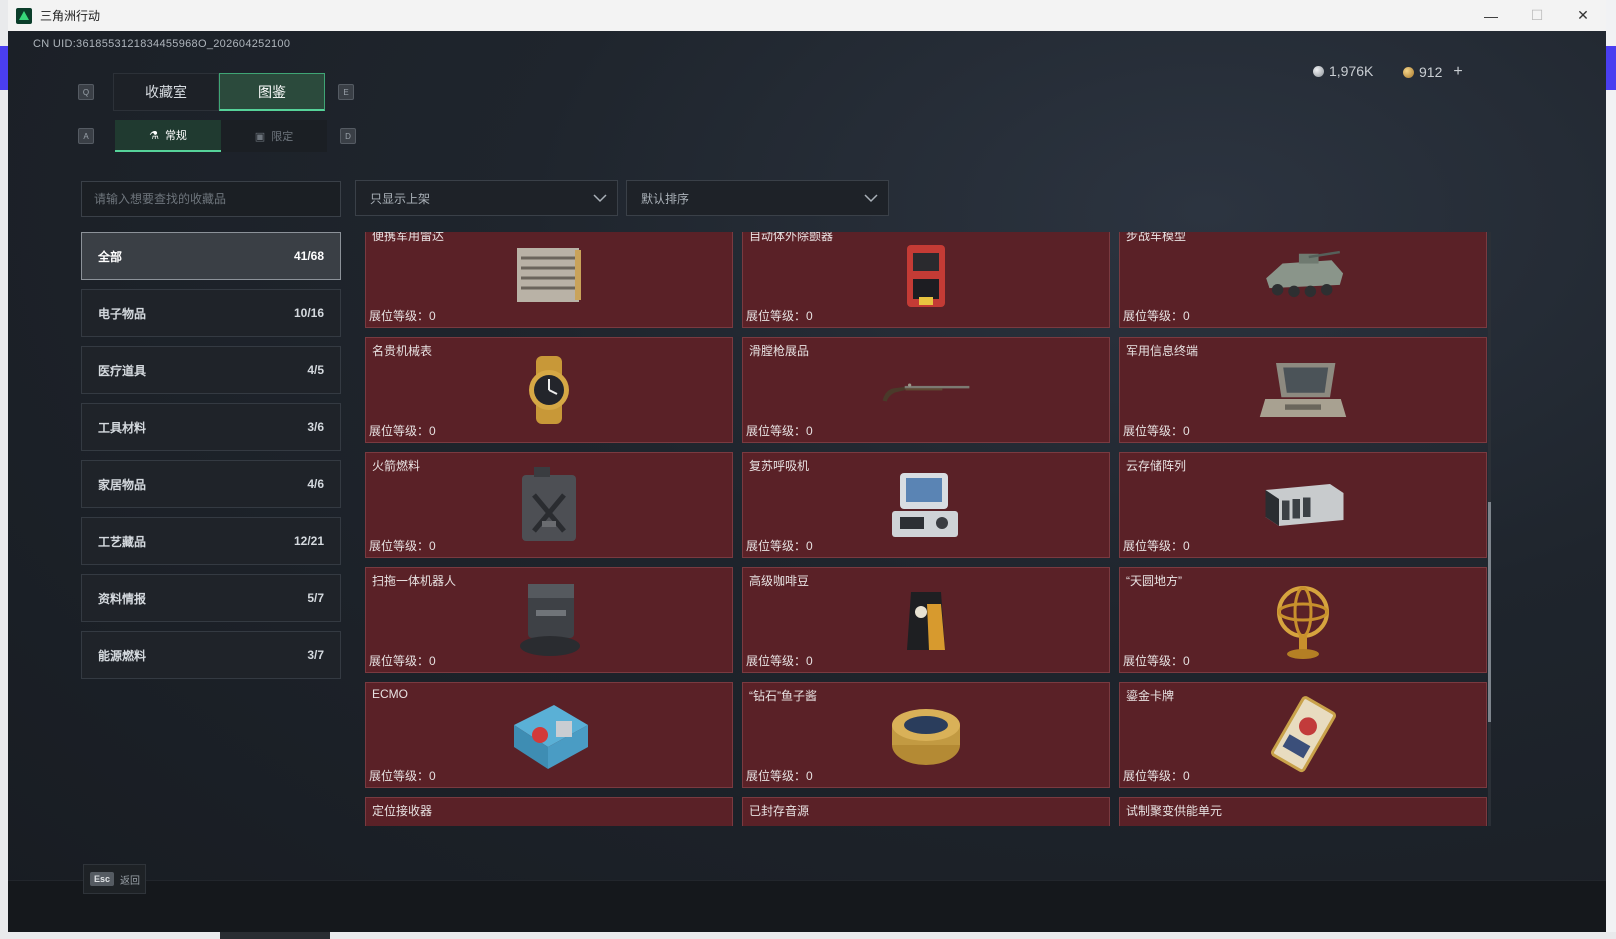 The width and height of the screenshot is (1616, 939). I want to click on category-electronics: 电子物品 10/16, so click(211, 313).